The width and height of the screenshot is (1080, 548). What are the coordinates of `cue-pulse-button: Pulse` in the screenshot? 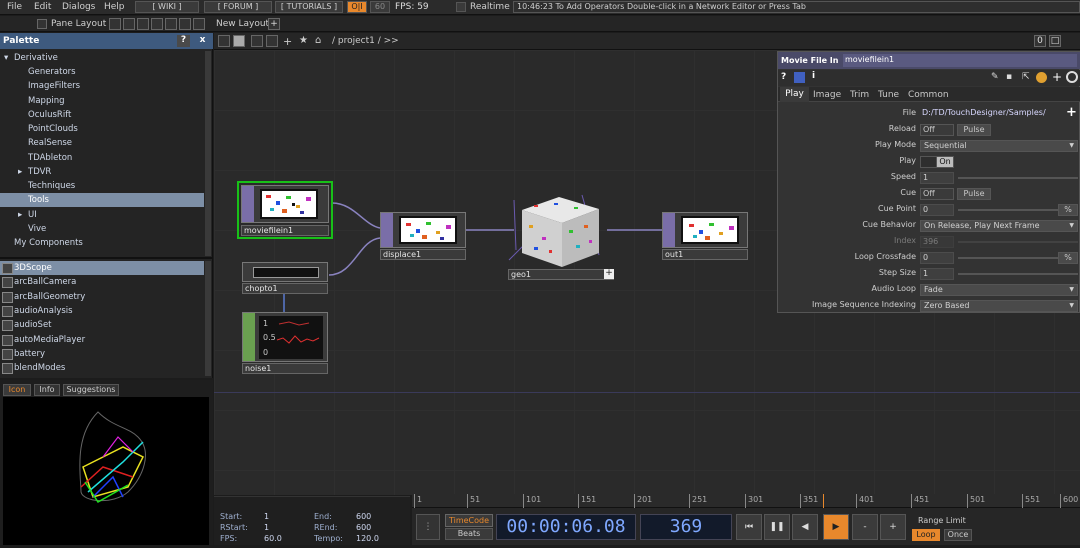 It's located at (974, 194).